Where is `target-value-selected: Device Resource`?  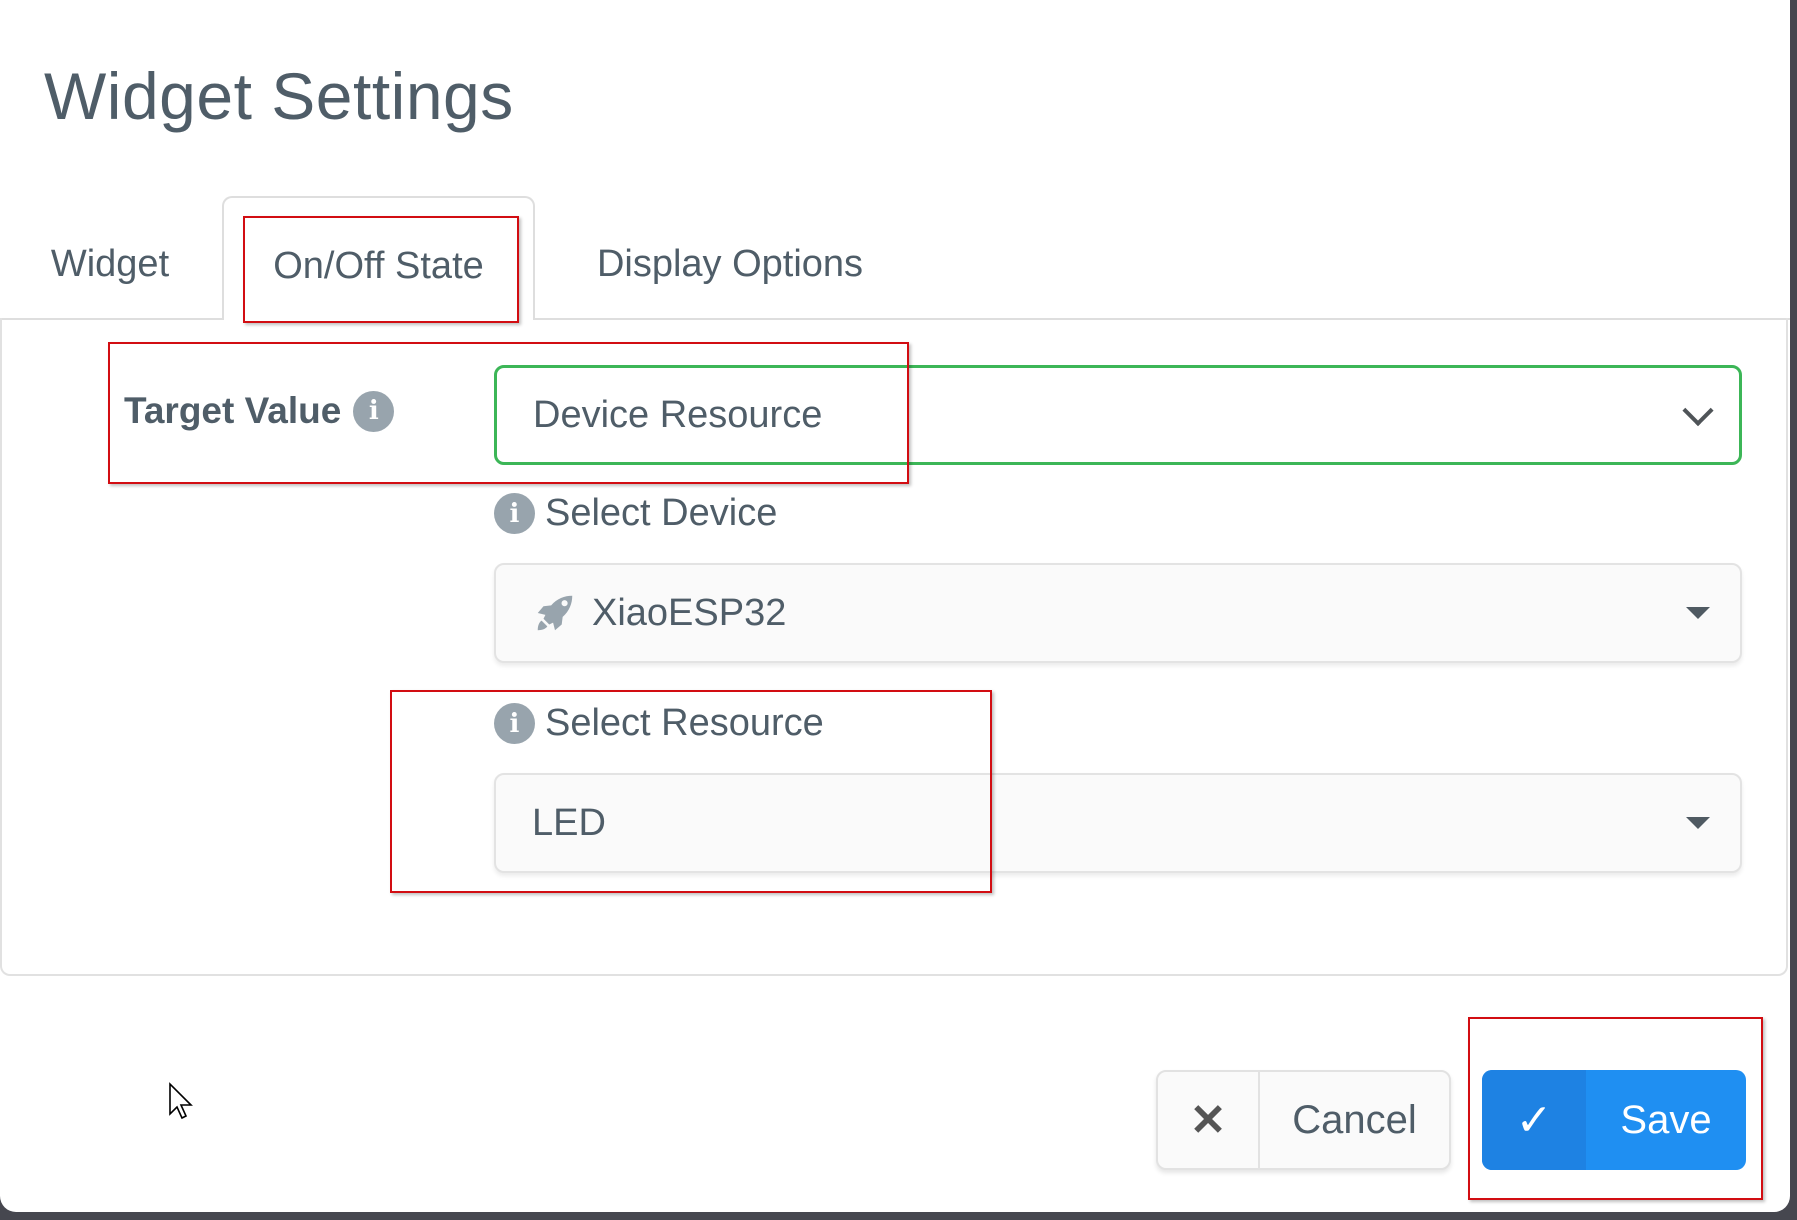 target-value-selected: Device Resource is located at coordinates (678, 414).